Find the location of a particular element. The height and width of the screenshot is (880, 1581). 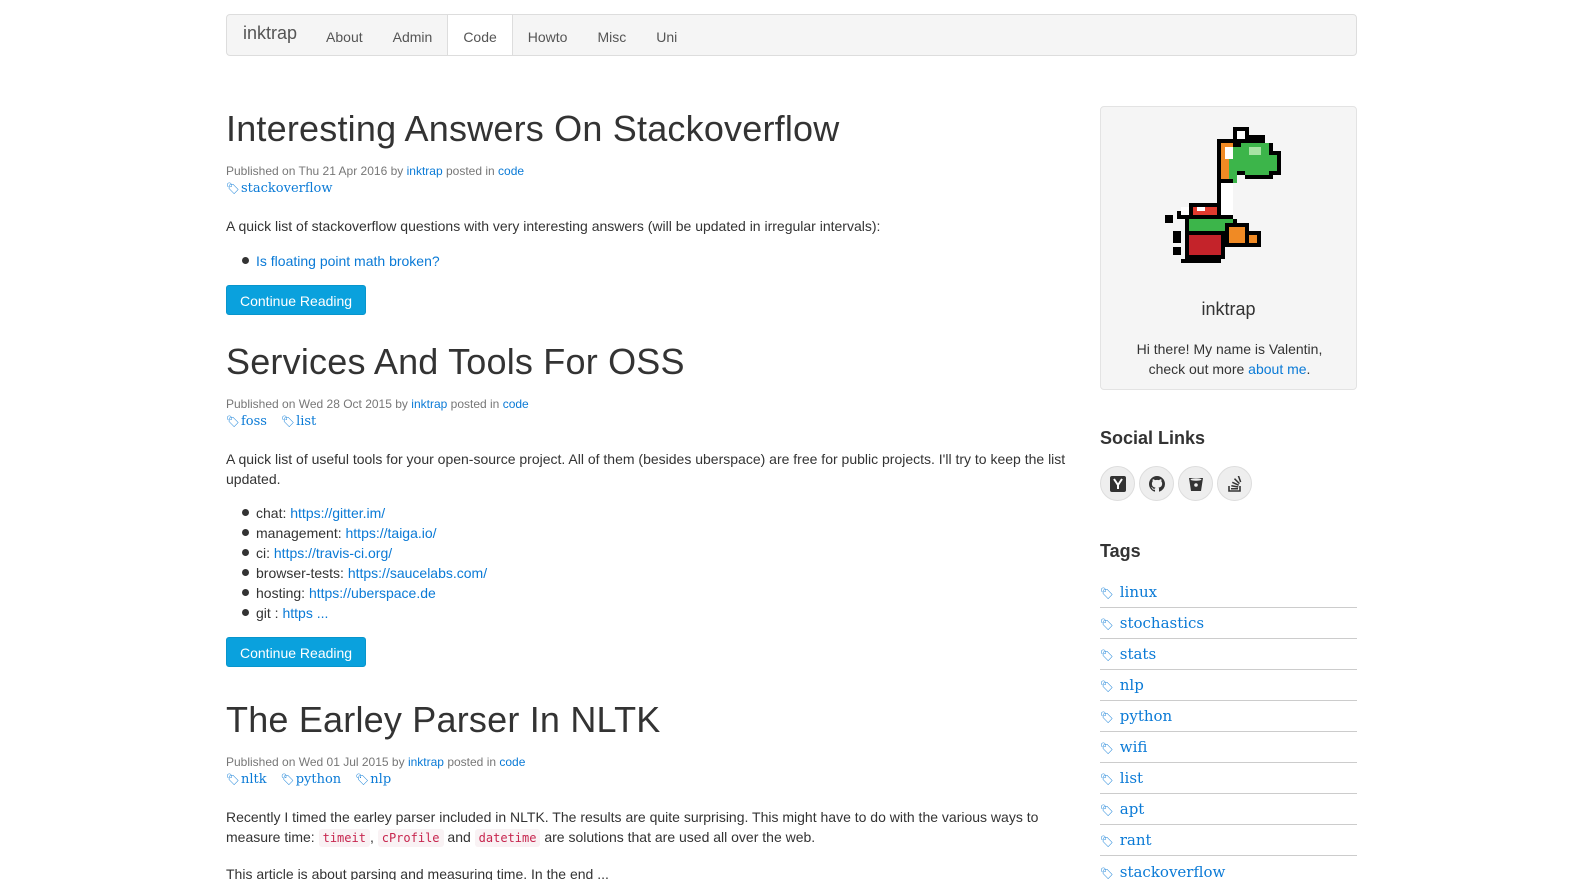

item-link: https://saucelabs.com/ is located at coordinates (417, 573).